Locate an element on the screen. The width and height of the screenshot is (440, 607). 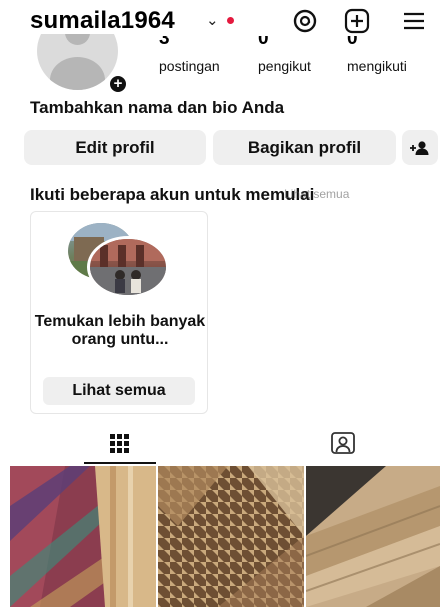
create-post-icon is located at coordinates (357, 21).